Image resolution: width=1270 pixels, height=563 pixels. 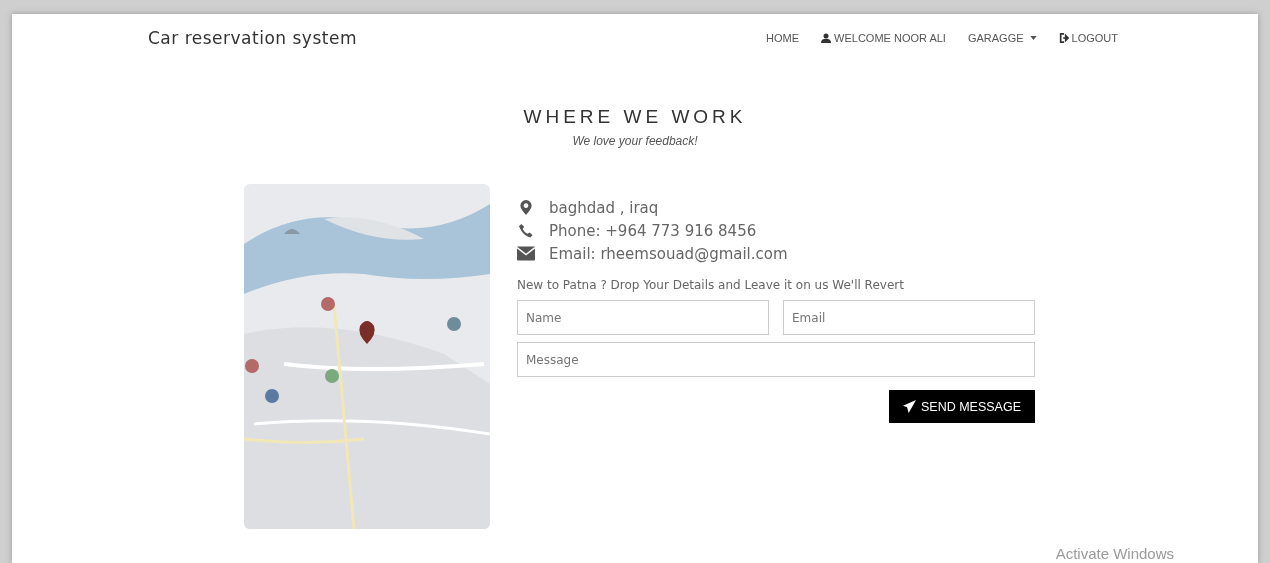 What do you see at coordinates (1063, 38) in the screenshot?
I see `logout-icon` at bounding box center [1063, 38].